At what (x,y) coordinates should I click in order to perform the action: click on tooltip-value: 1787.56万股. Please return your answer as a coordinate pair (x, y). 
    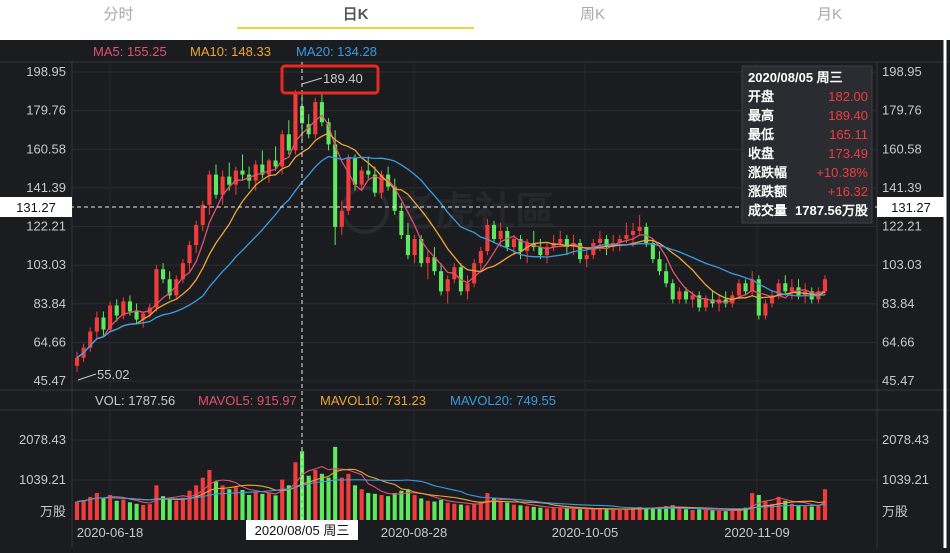
    Looking at the image, I should click on (831, 210).